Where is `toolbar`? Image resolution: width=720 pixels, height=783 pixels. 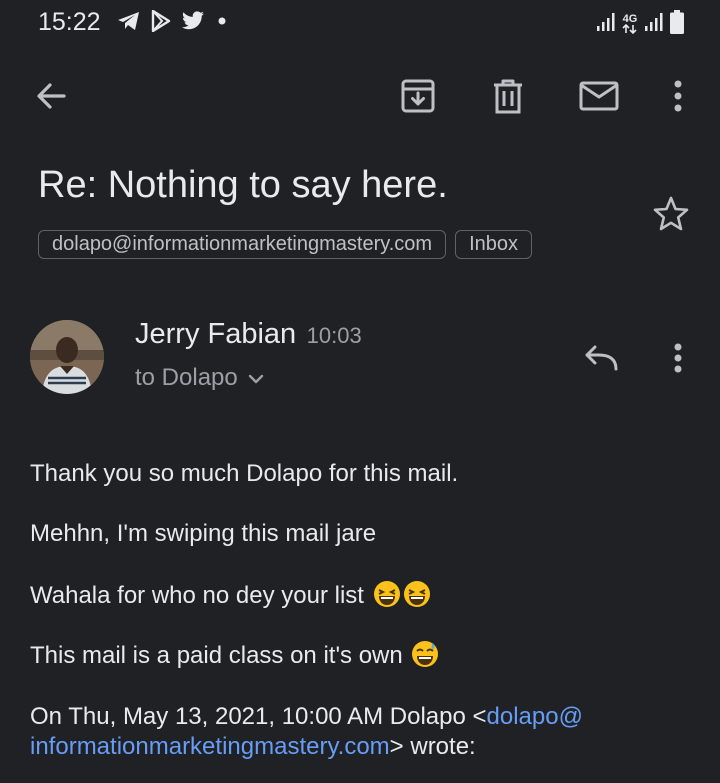
toolbar is located at coordinates (360, 96).